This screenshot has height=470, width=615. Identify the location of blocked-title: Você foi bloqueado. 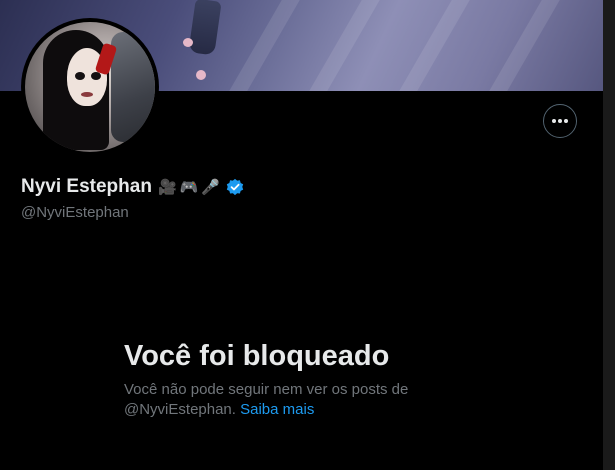
(257, 356).